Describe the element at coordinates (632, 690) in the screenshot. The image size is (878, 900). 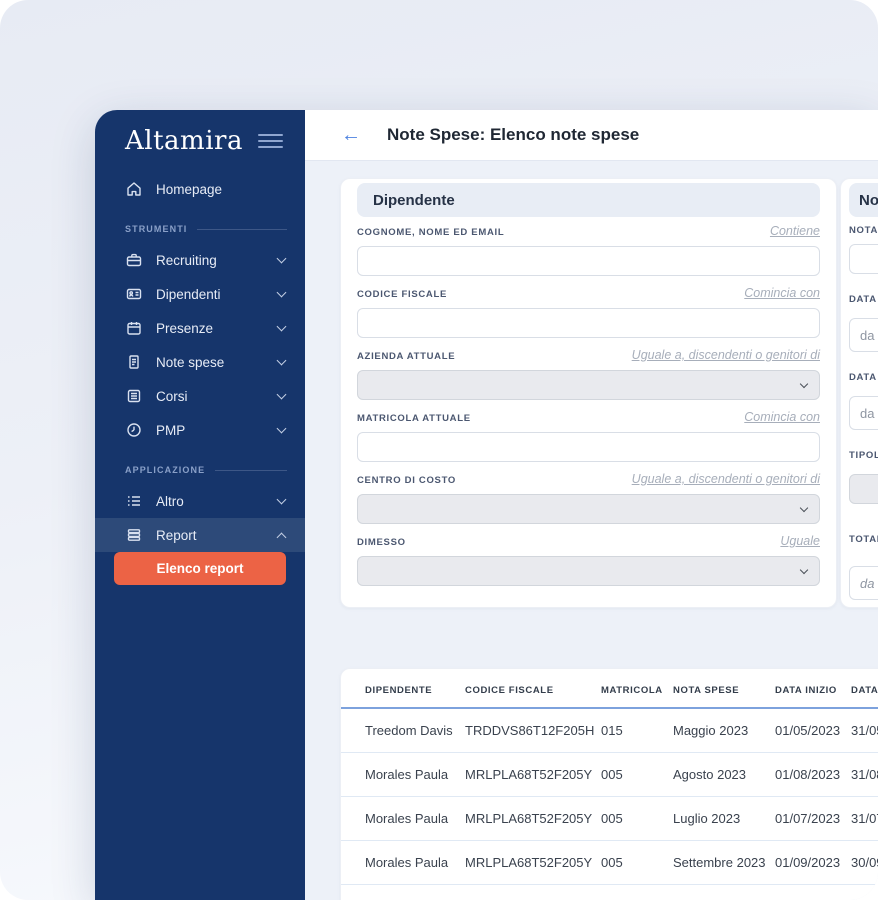
I see `column-header: MATRICOLA` at that location.